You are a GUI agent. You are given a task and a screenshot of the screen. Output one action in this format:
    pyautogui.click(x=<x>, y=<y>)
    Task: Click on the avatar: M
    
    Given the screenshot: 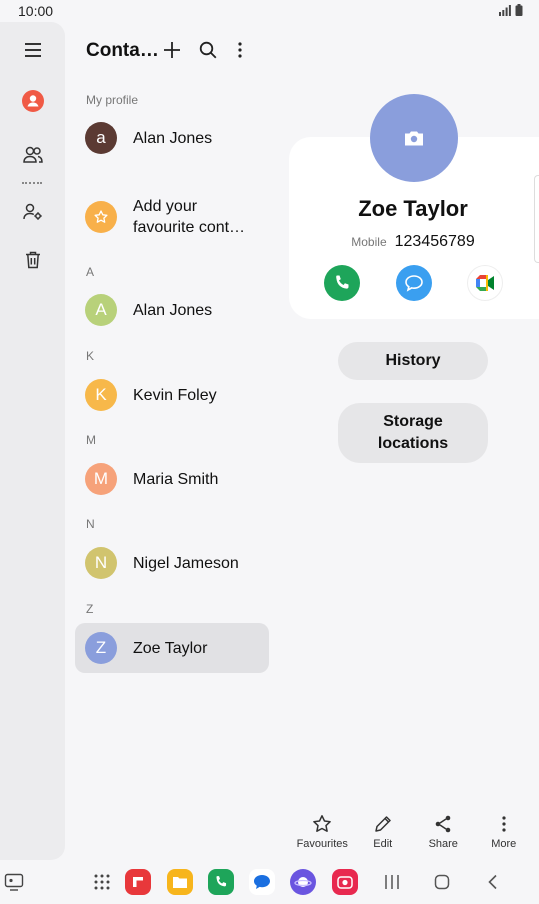 What is the action you would take?
    pyautogui.click(x=101, y=479)
    